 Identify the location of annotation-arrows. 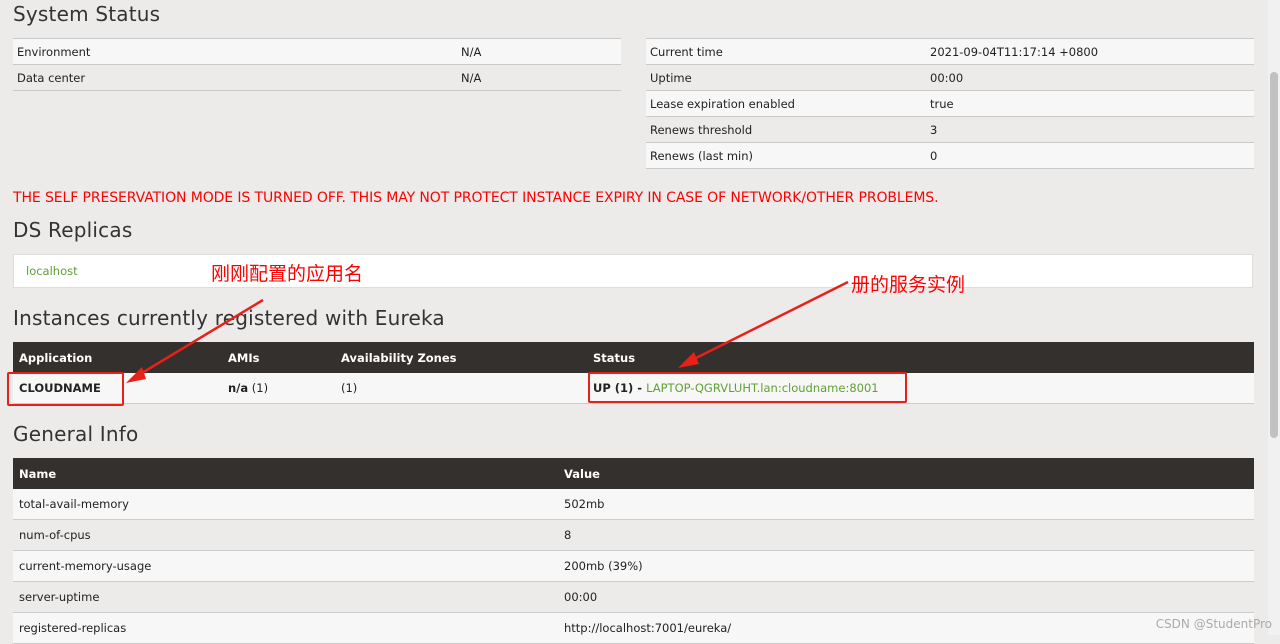
(487, 331).